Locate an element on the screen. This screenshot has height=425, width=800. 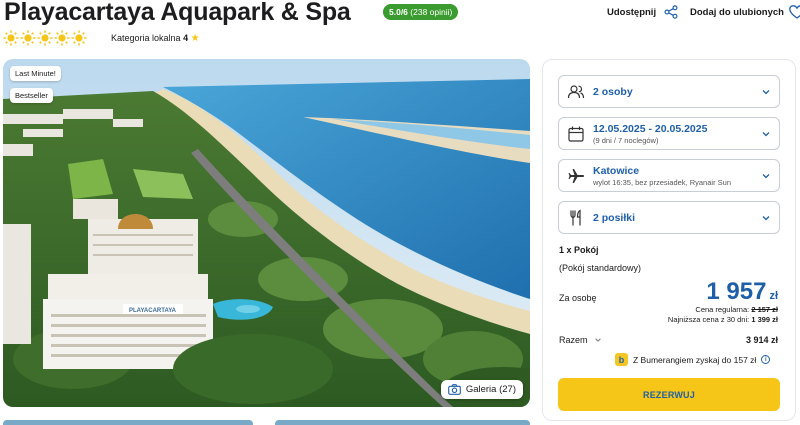
rating-score: 5.0/6 is located at coordinates (398, 12).